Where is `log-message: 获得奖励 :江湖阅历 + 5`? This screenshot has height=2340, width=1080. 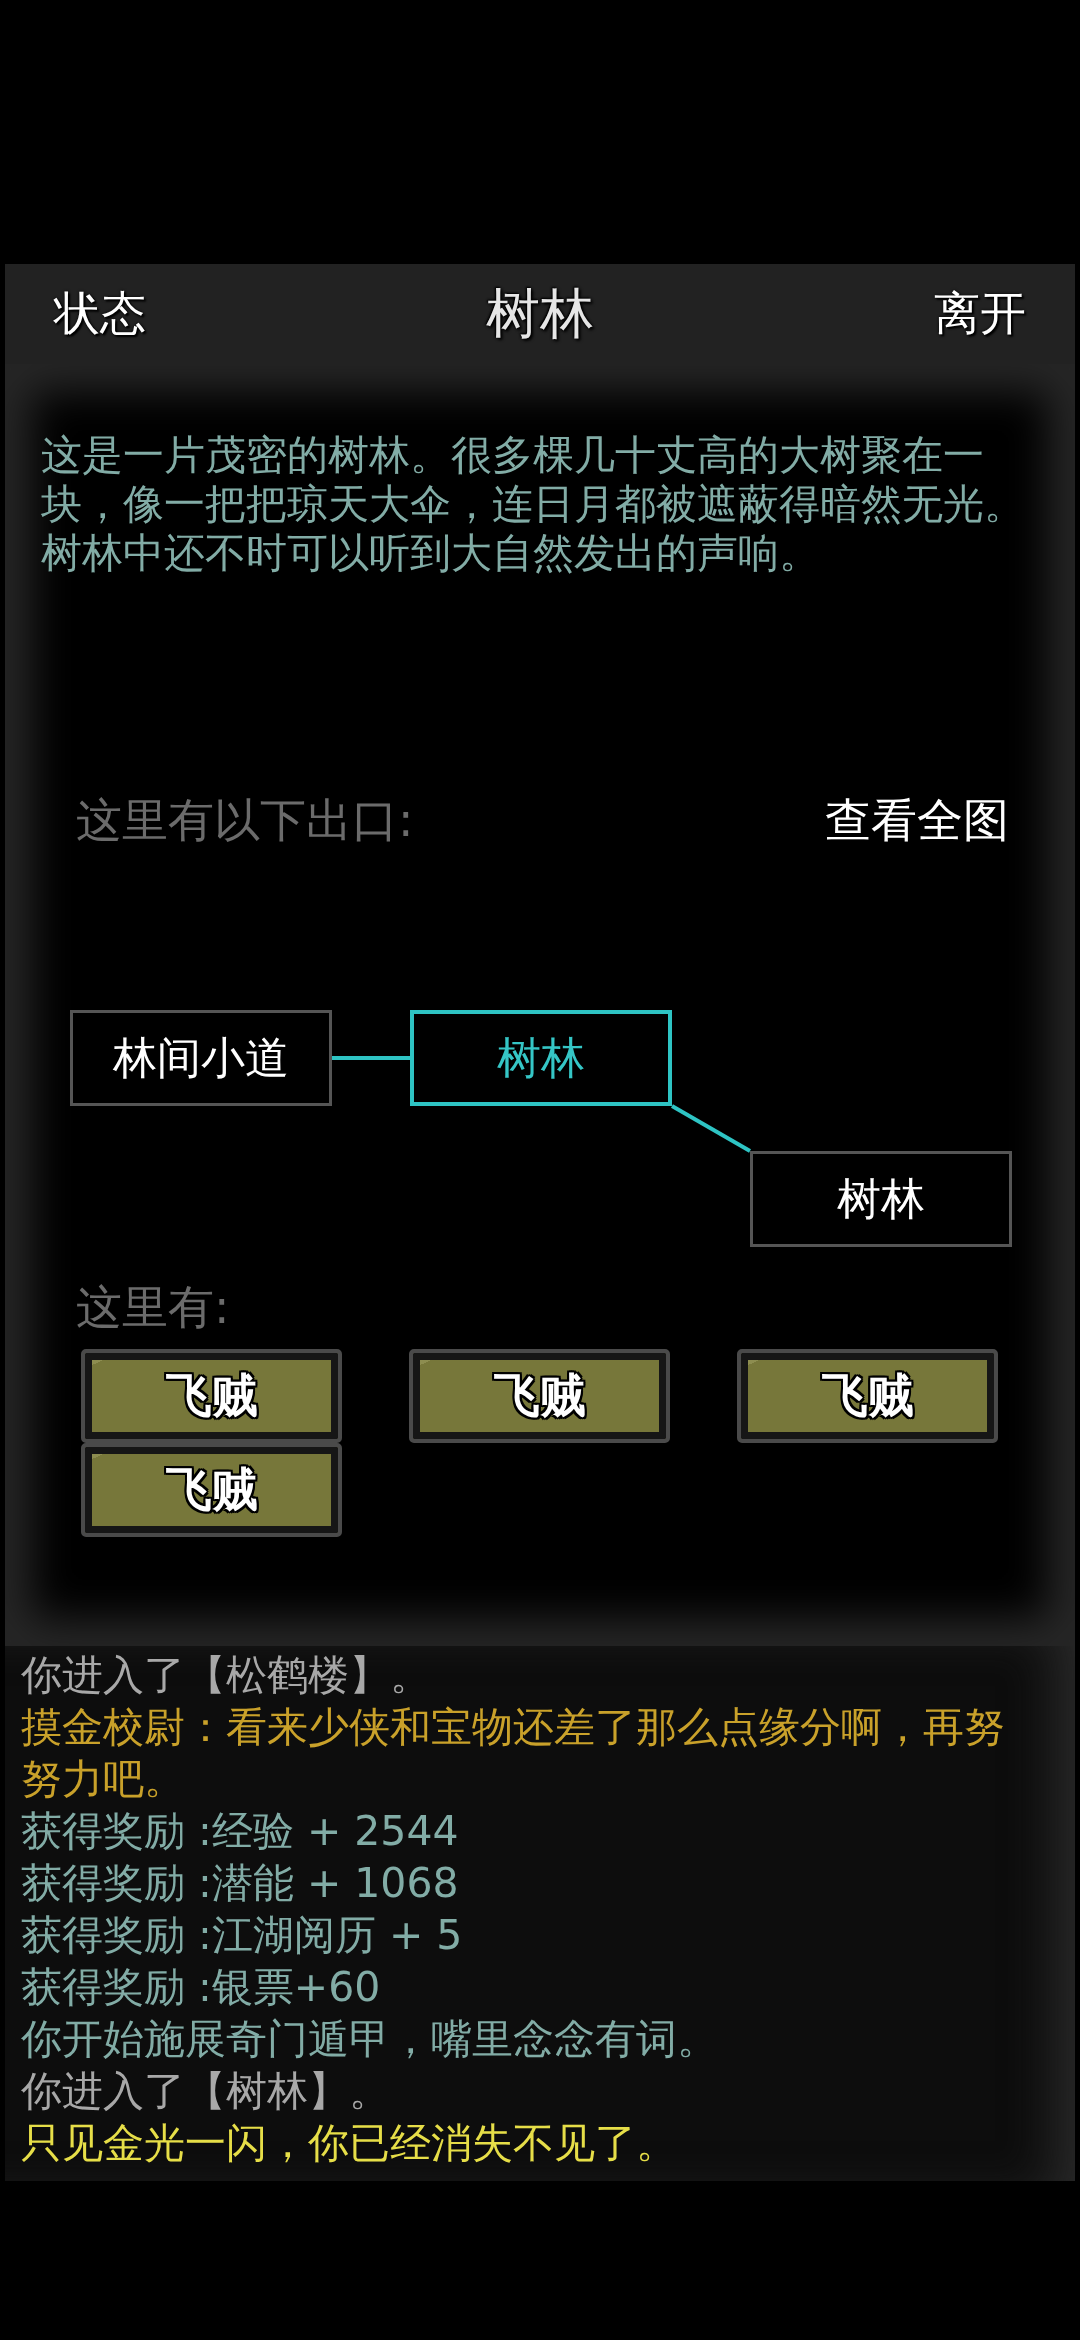 log-message: 获得奖励 :江湖阅历 + 5 is located at coordinates (242, 1935).